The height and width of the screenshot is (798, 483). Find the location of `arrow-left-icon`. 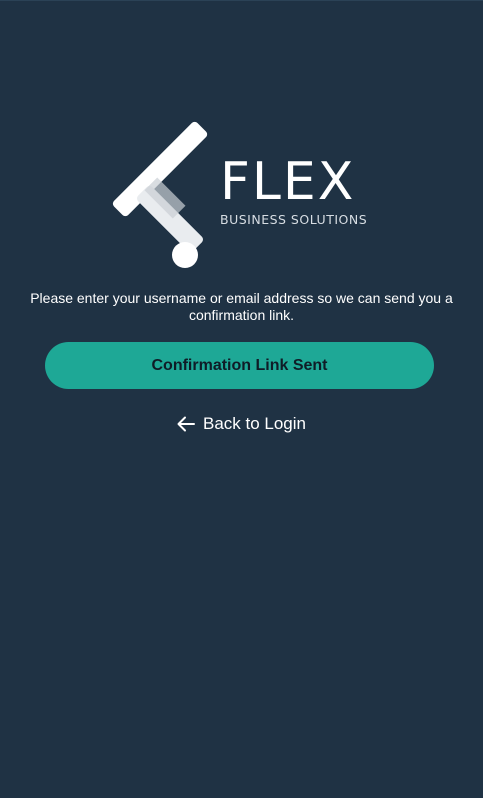

arrow-left-icon is located at coordinates (186, 424).